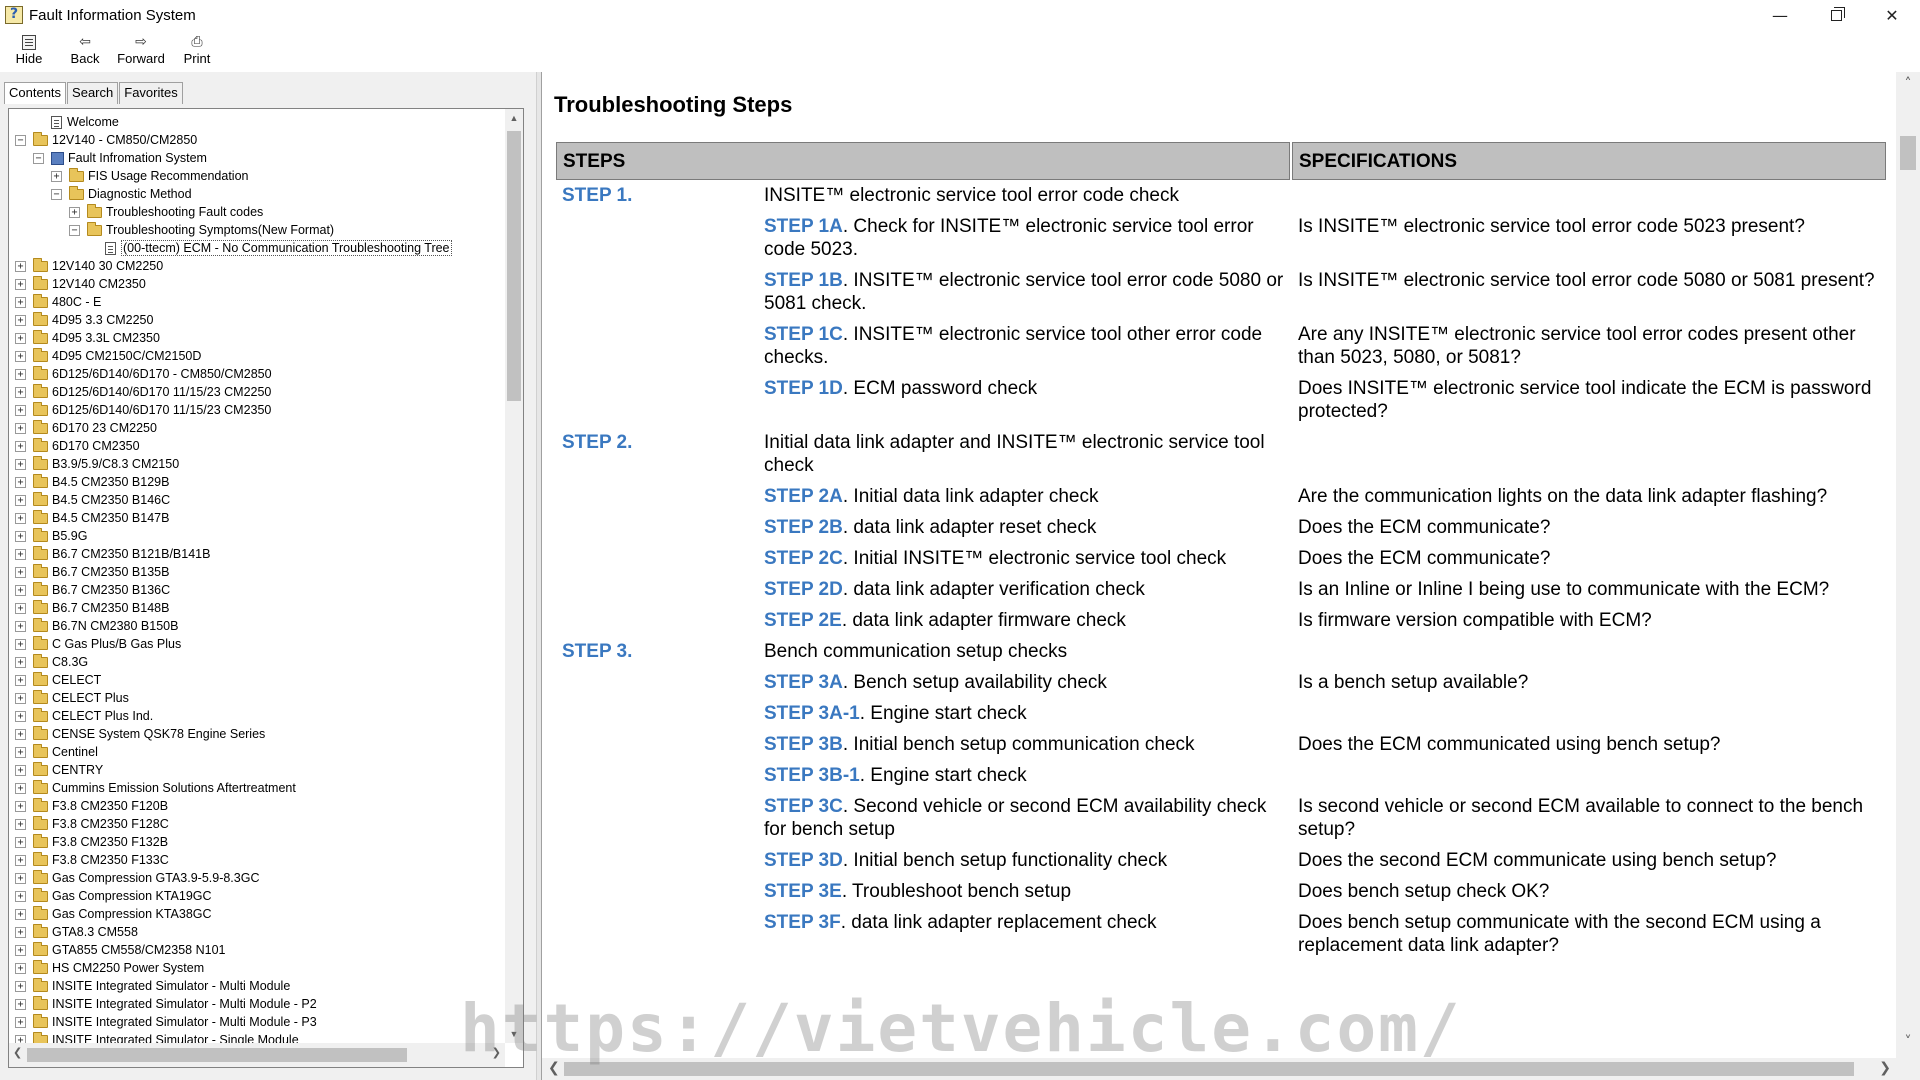 This screenshot has width=1920, height=1080. I want to click on tree-item: + CELECT Plus, so click(257, 698).